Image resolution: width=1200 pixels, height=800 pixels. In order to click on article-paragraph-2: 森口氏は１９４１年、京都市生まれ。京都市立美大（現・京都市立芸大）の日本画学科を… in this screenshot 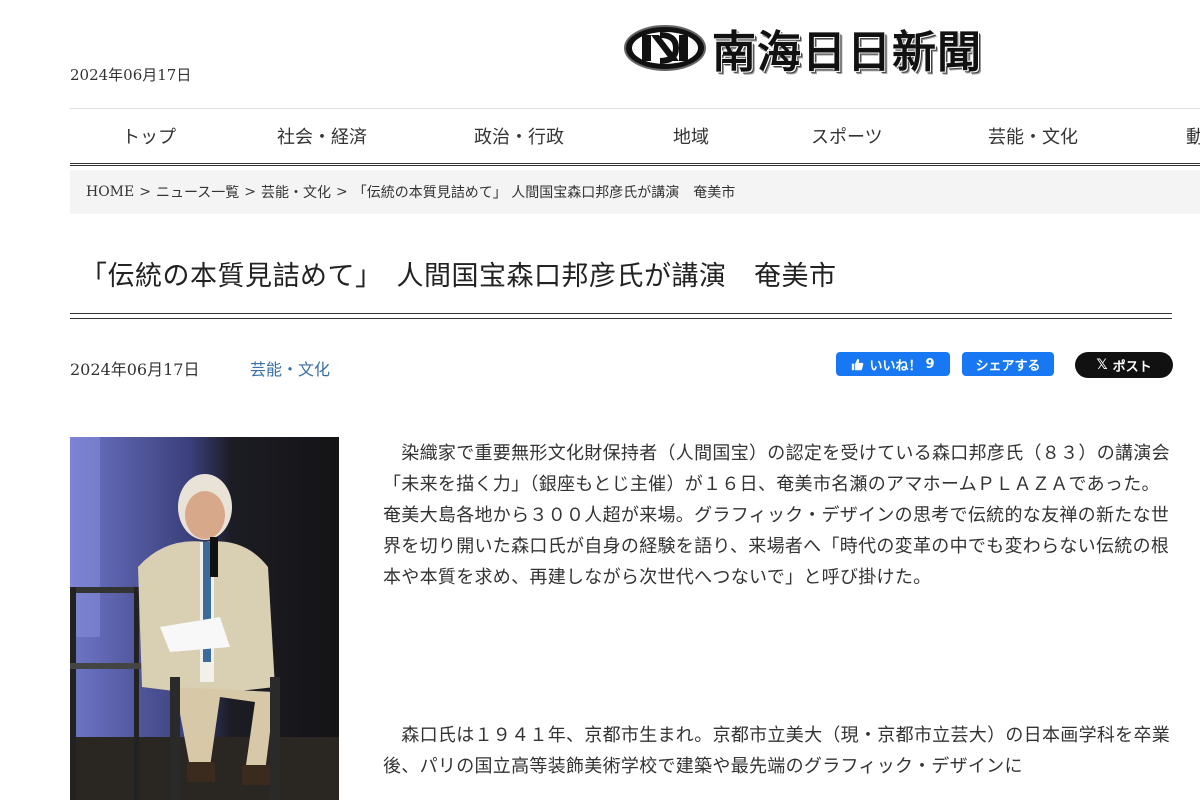, I will do `click(778, 751)`.